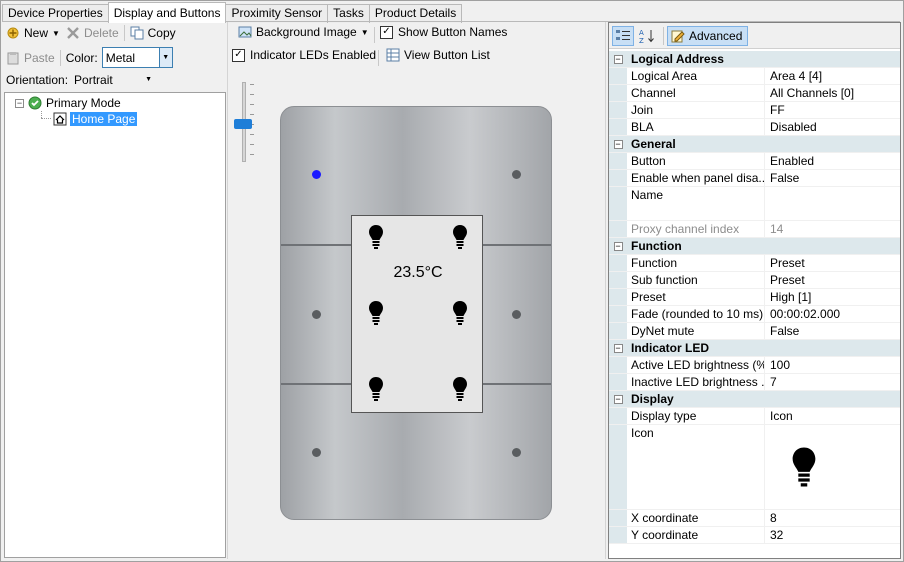 This screenshot has width=904, height=562. Describe the element at coordinates (754, 365) in the screenshot. I see `property-row: Active LED brightness (%) 100` at that location.